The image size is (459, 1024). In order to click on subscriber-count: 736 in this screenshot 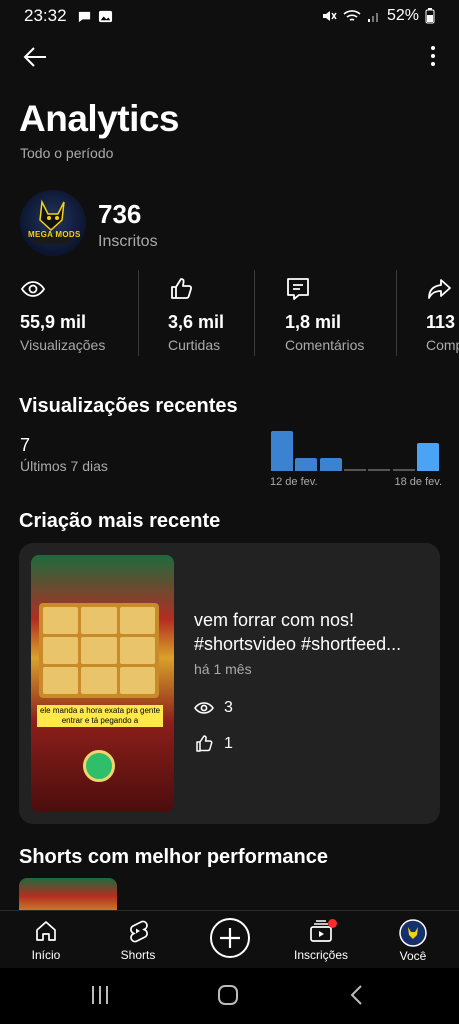, I will do `click(120, 214)`.